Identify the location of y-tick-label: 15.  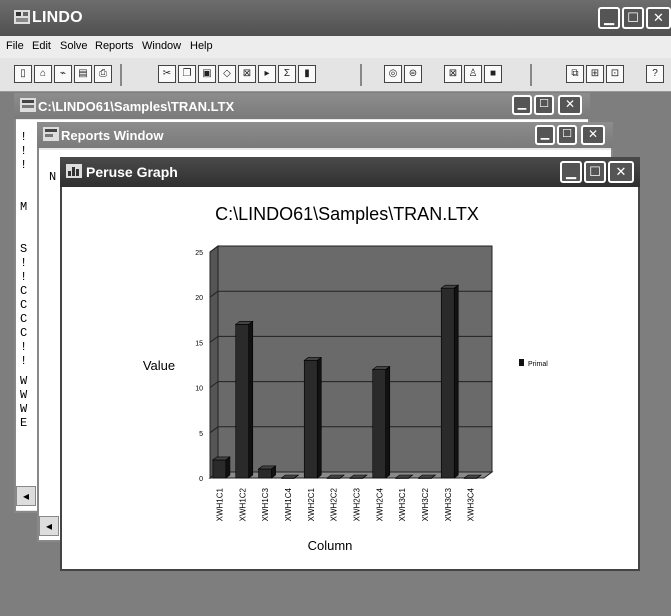
(199, 343).